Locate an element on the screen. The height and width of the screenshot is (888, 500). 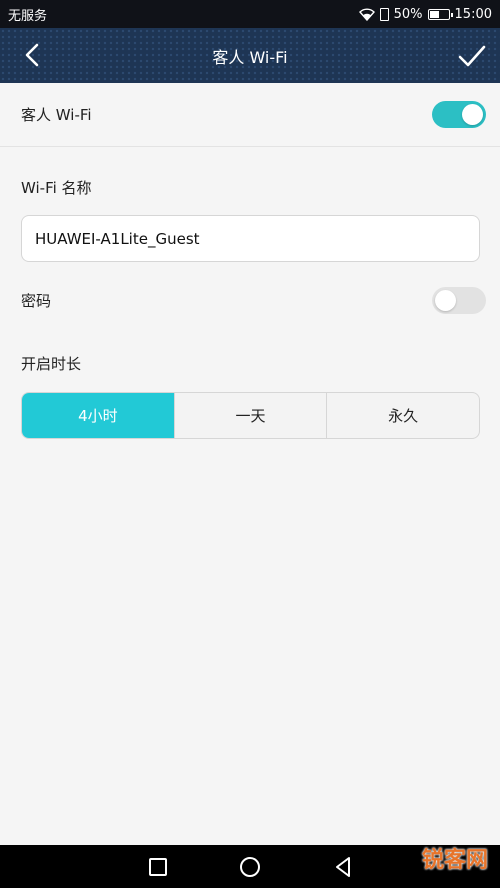
guest-wifi-row: 客人 Wi-Fi is located at coordinates (250, 115).